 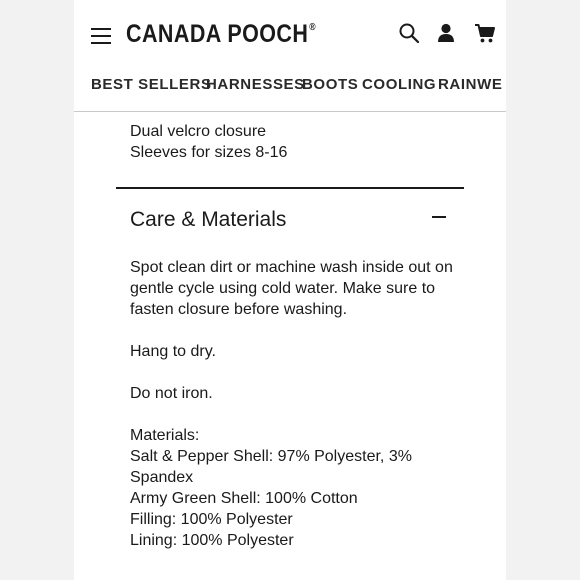 What do you see at coordinates (330, 84) in the screenshot?
I see `nav-item-boots: BOOTS` at bounding box center [330, 84].